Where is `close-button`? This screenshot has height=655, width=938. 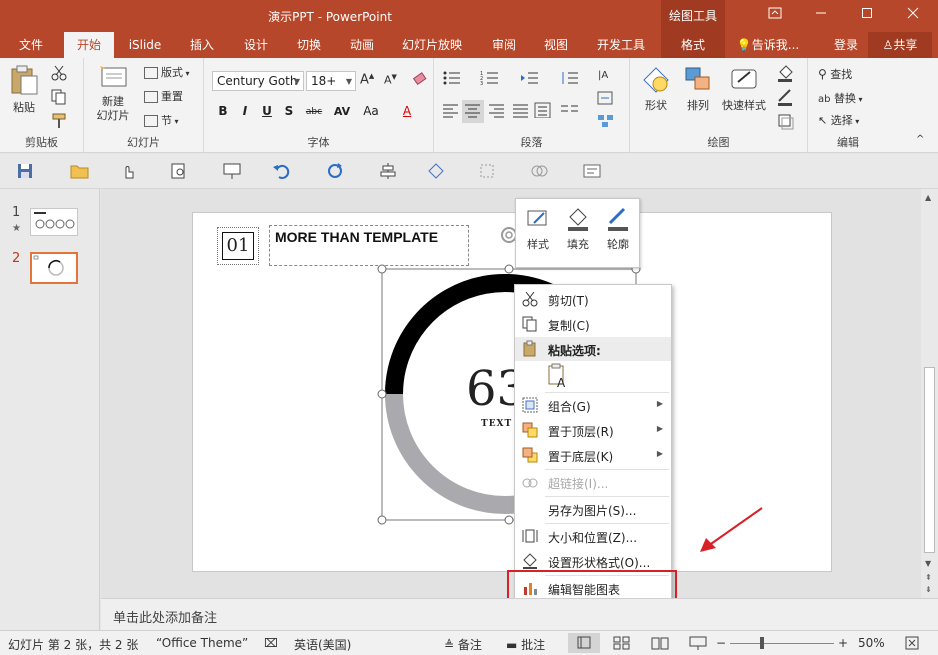 close-button is located at coordinates (913, 16).